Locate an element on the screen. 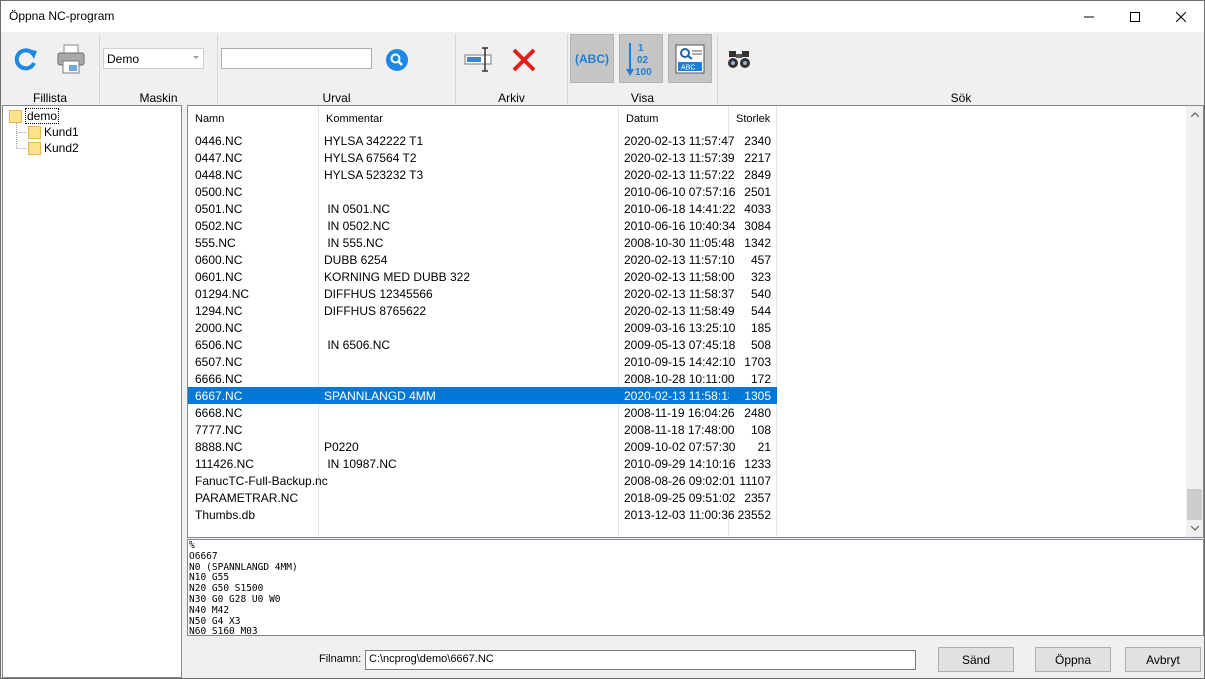 The image size is (1205, 679). table-row: 6506.NC IN 6506.NC 2009-05-13 07:45:18 508 is located at coordinates (687, 344).